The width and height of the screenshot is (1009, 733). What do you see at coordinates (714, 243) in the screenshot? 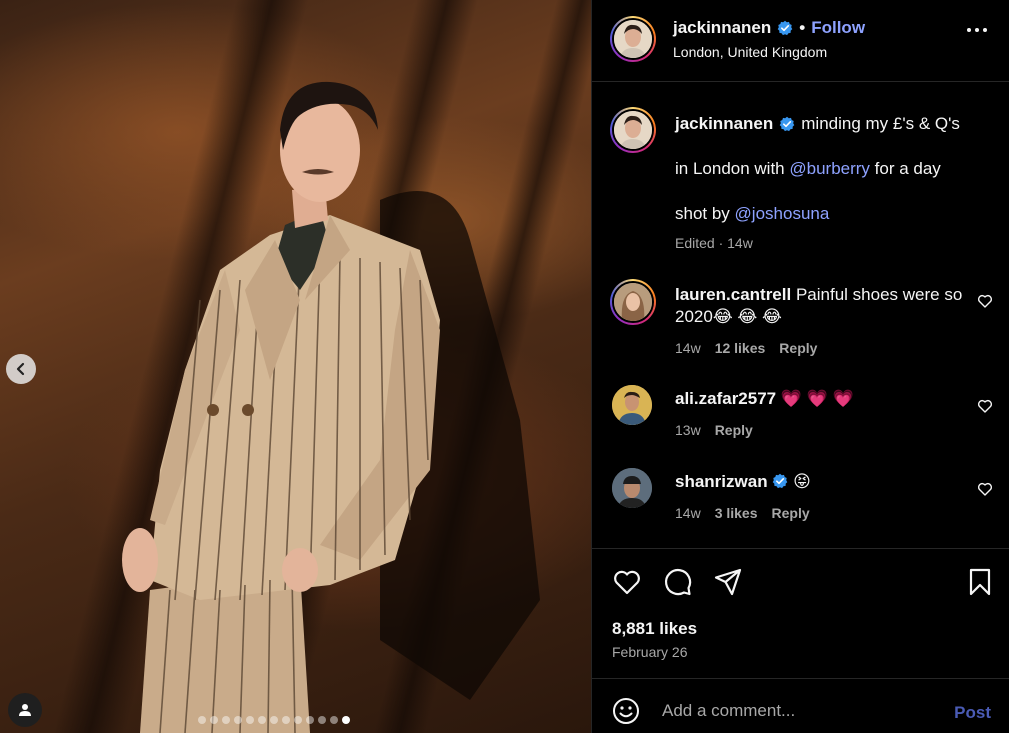
I see `caption-edited-time: Edited · 14w` at bounding box center [714, 243].